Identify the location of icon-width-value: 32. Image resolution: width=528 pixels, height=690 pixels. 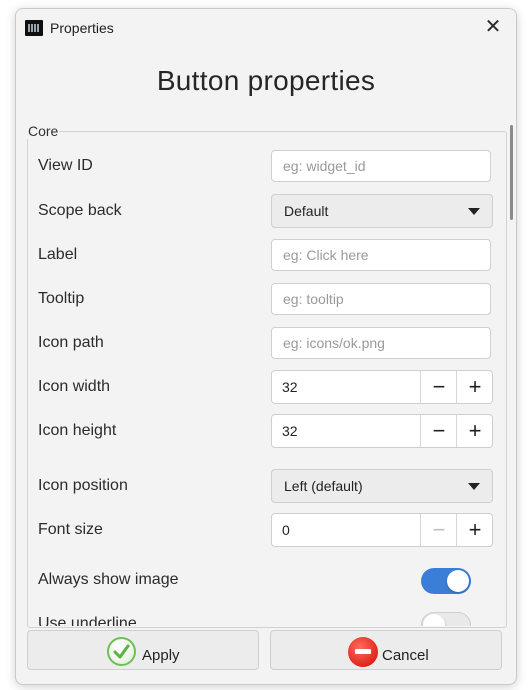
(290, 387).